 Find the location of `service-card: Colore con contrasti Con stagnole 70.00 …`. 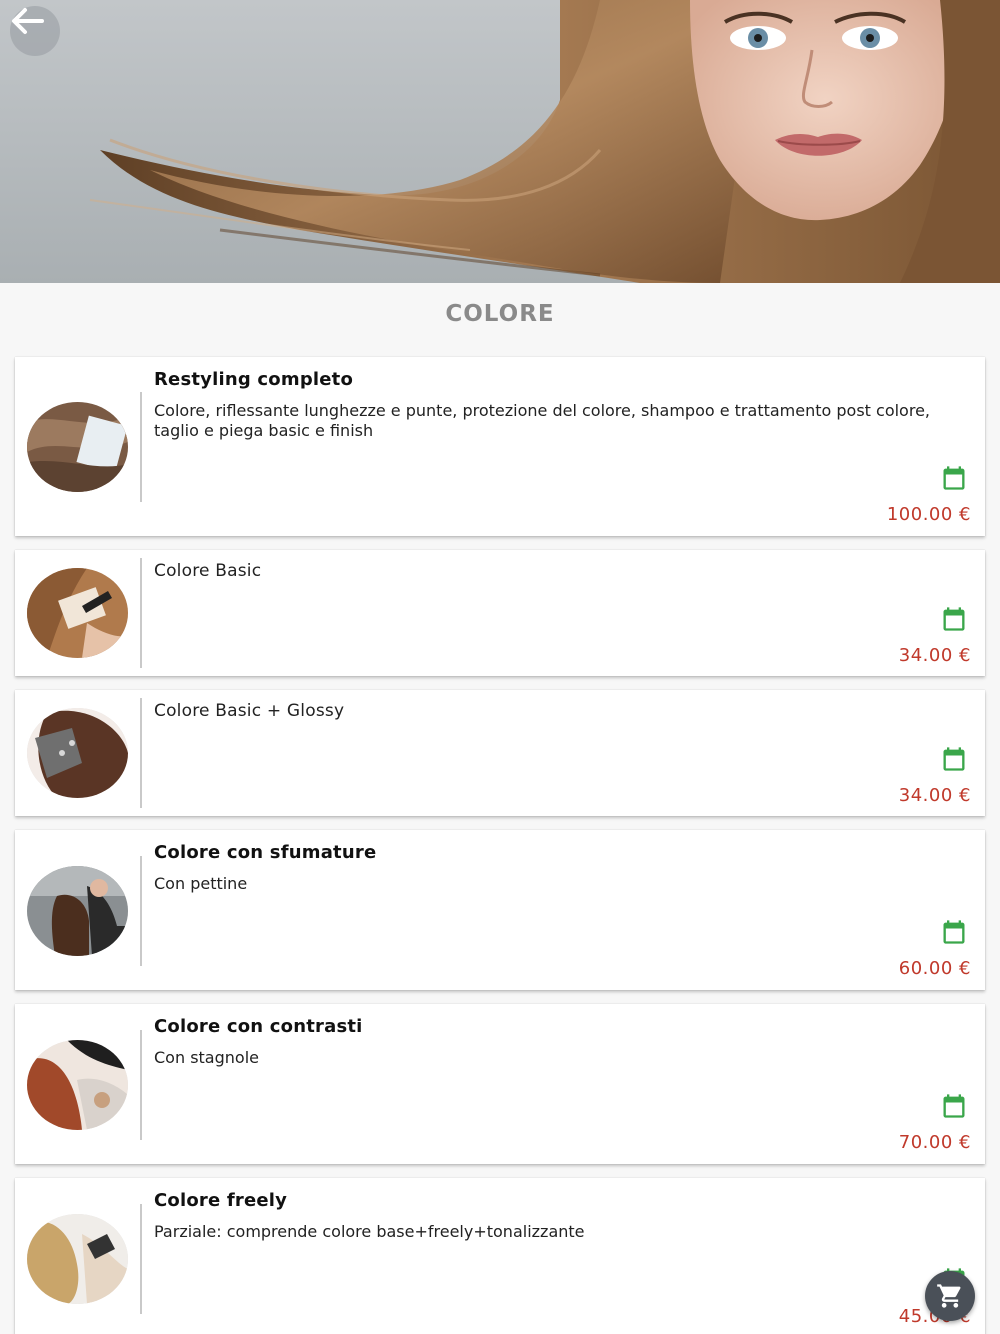

service-card: Colore con contrasti Con stagnole 70.00 … is located at coordinates (500, 1084).